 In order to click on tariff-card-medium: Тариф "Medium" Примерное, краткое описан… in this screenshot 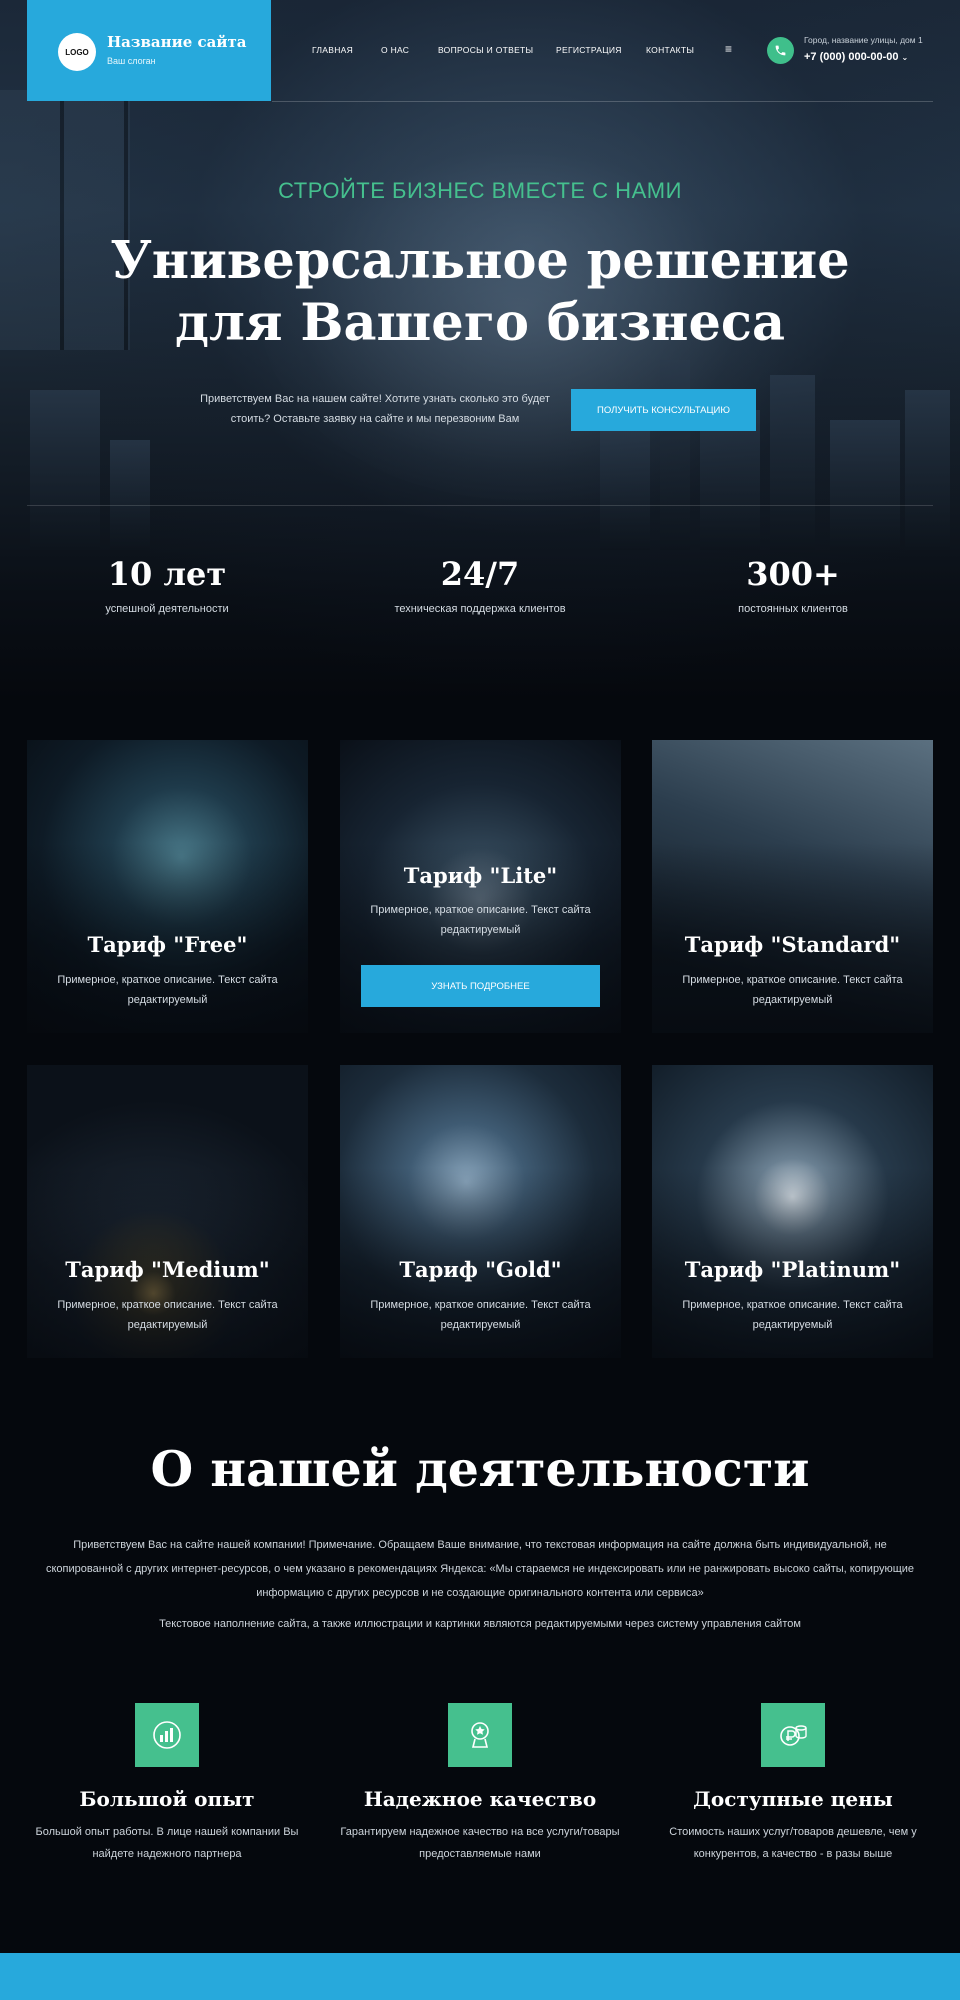, I will do `click(167, 1211)`.